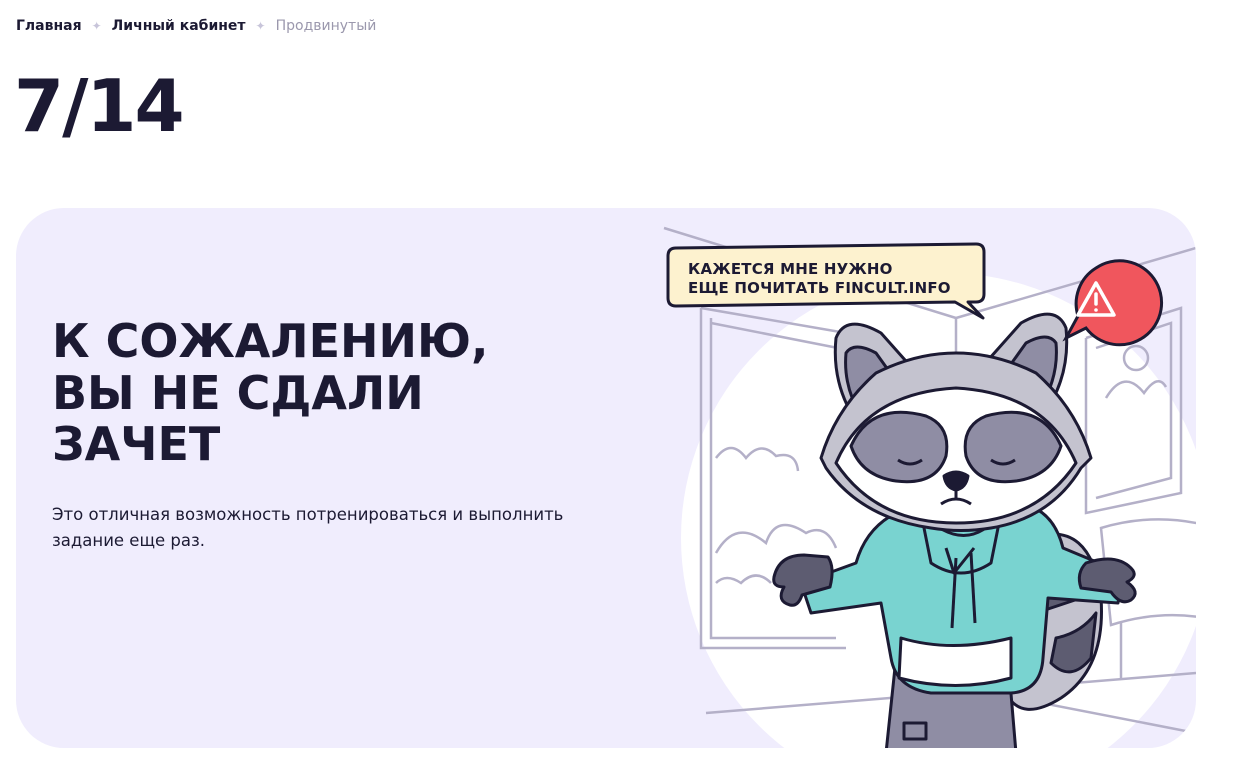 The height and width of the screenshot is (770, 1233). What do you see at coordinates (238, 392) in the screenshot?
I see `result-title-line: ВЫ НЕ СДАЛИ` at bounding box center [238, 392].